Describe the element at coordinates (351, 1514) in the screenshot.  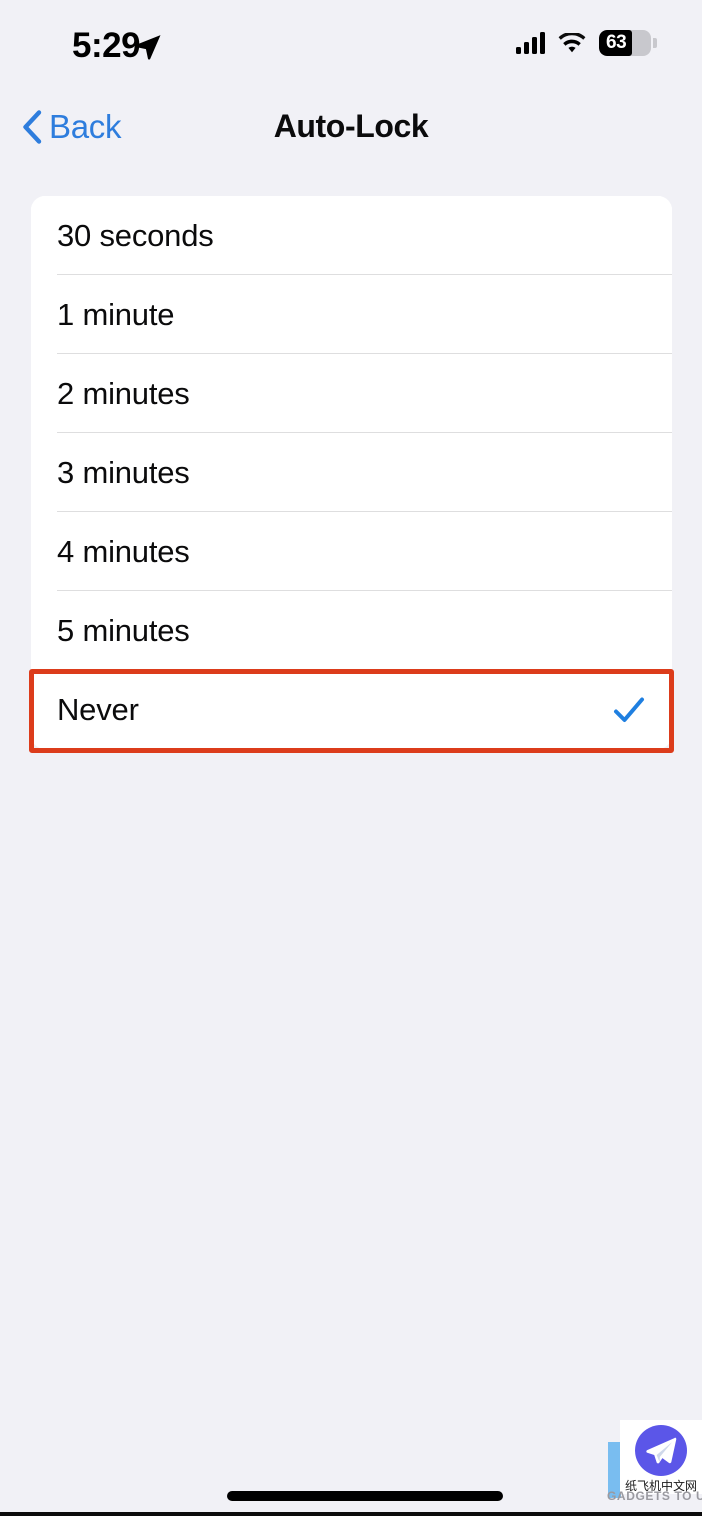
I see `screen-bottom-edge` at that location.